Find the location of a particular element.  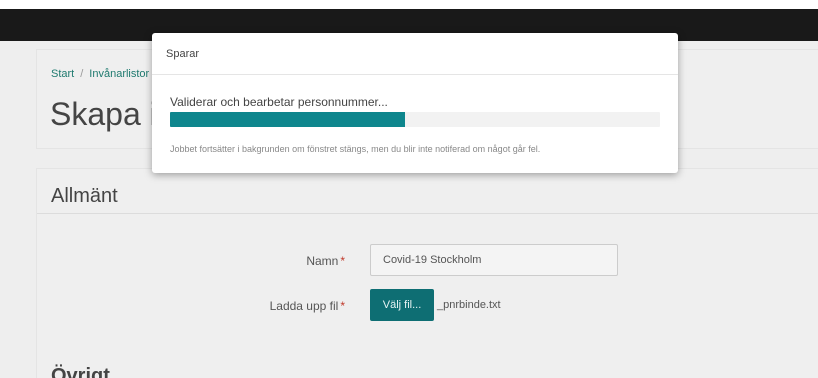

dialog-header: Sparar is located at coordinates (415, 54).